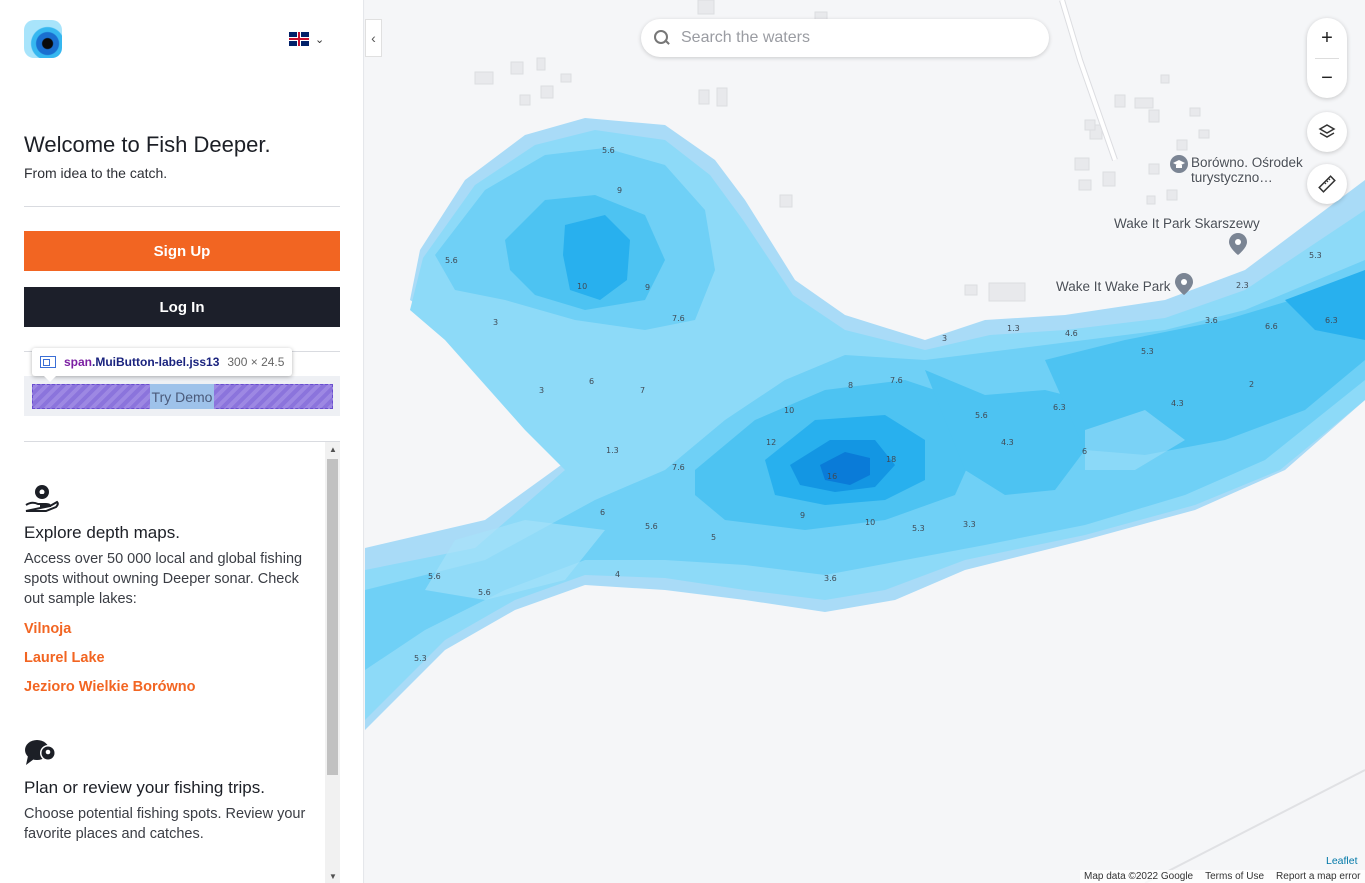  What do you see at coordinates (662, 38) in the screenshot?
I see `search-icon` at bounding box center [662, 38].